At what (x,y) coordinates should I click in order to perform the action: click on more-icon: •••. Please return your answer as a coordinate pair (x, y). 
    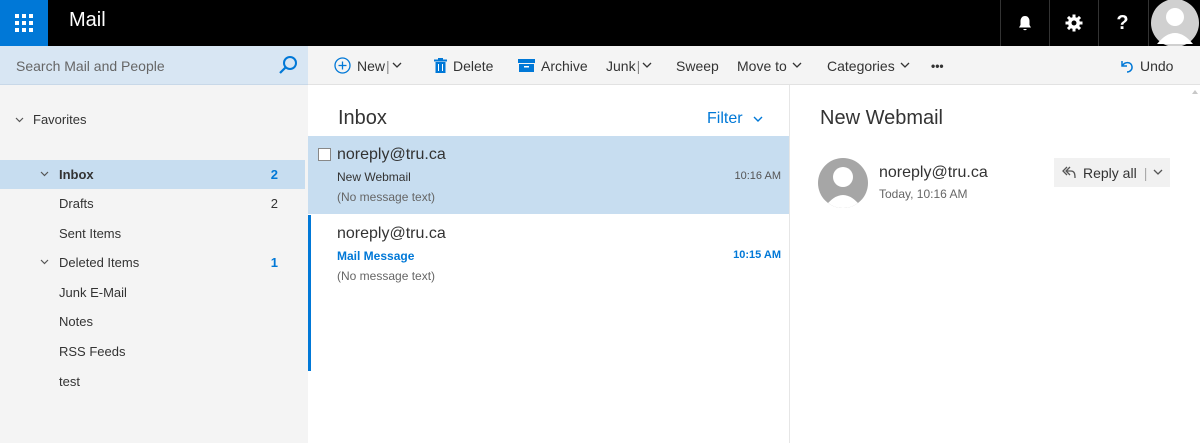
    Looking at the image, I should click on (937, 65).